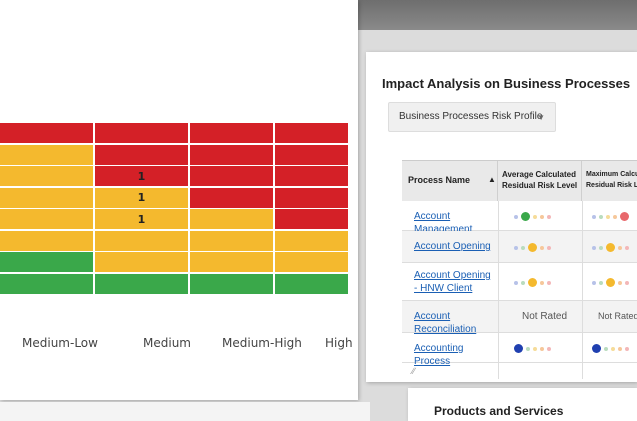 The height and width of the screenshot is (421, 637). What do you see at coordinates (453, 355) in the screenshot?
I see `process-name-link: Accounting Process` at bounding box center [453, 355].